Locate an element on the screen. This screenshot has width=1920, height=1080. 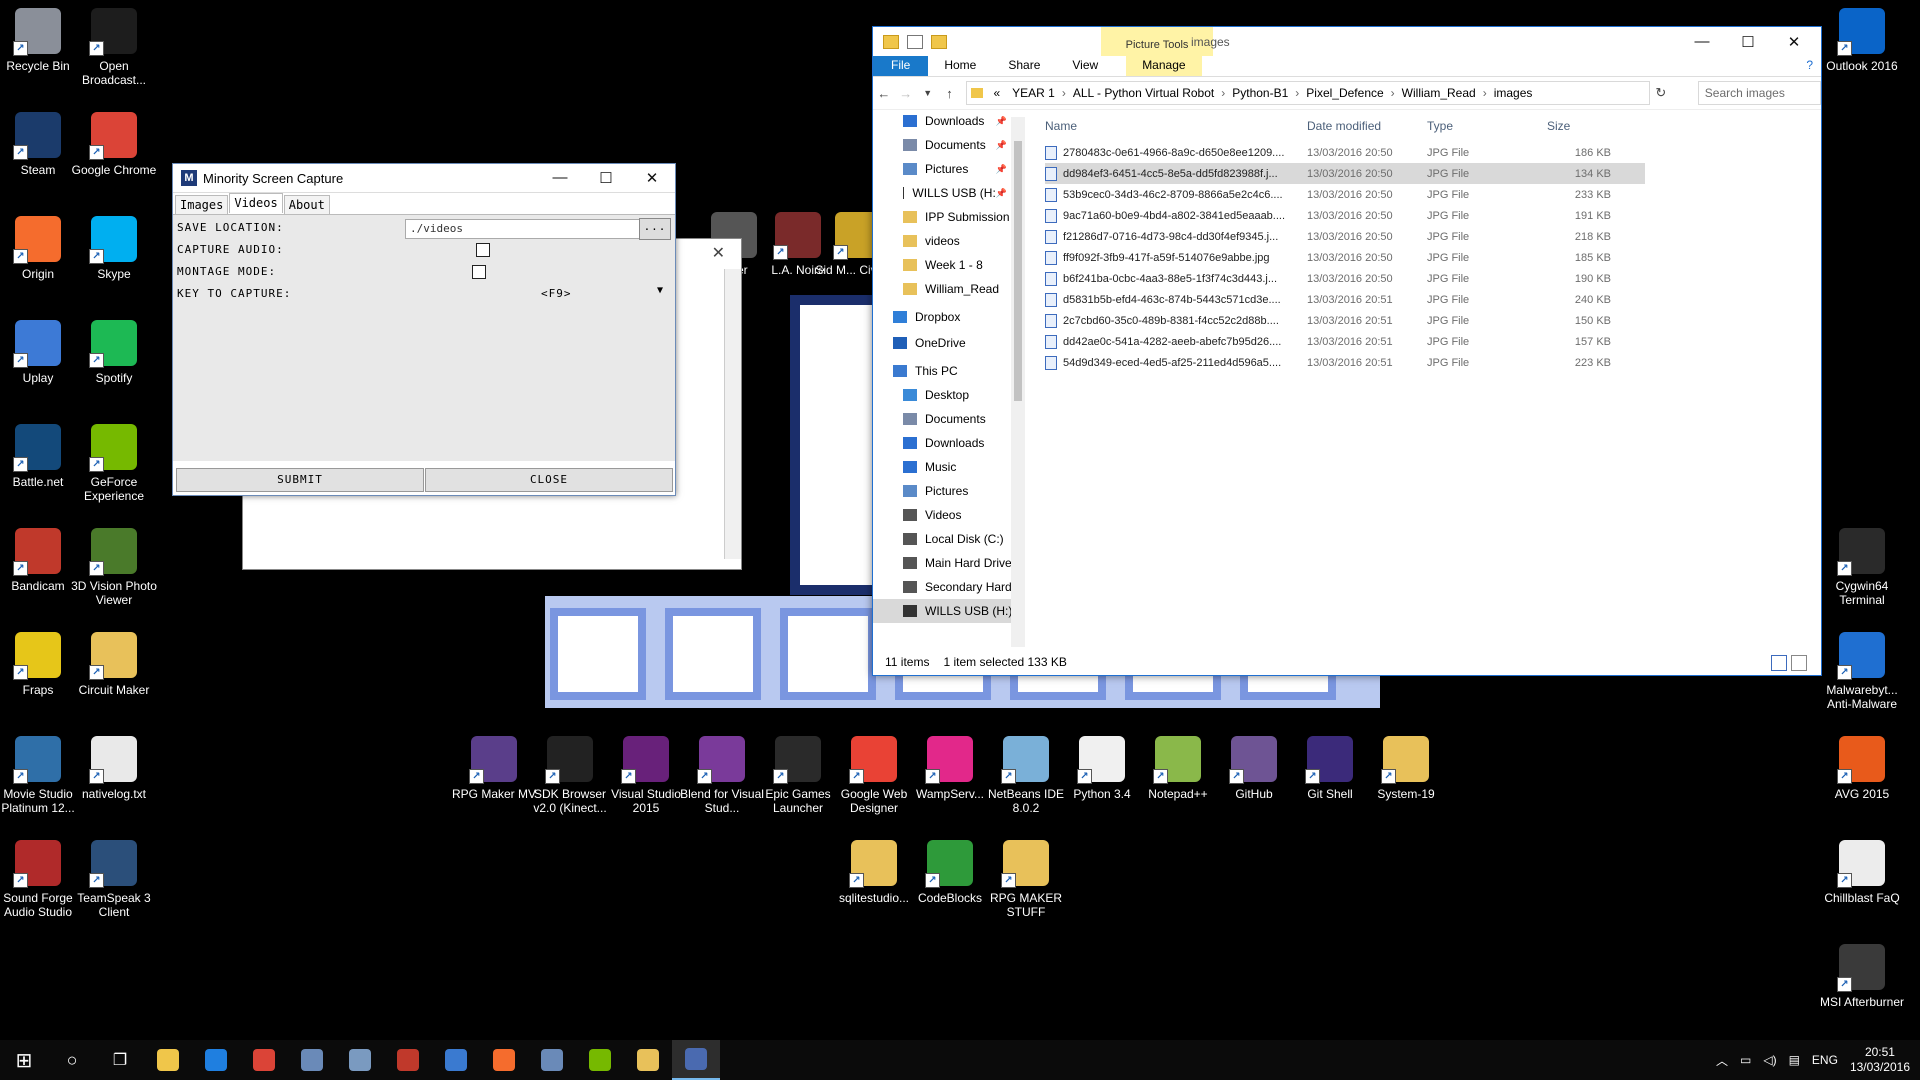
up-arrow-icon: ↑ is located at coordinates (950, 93).